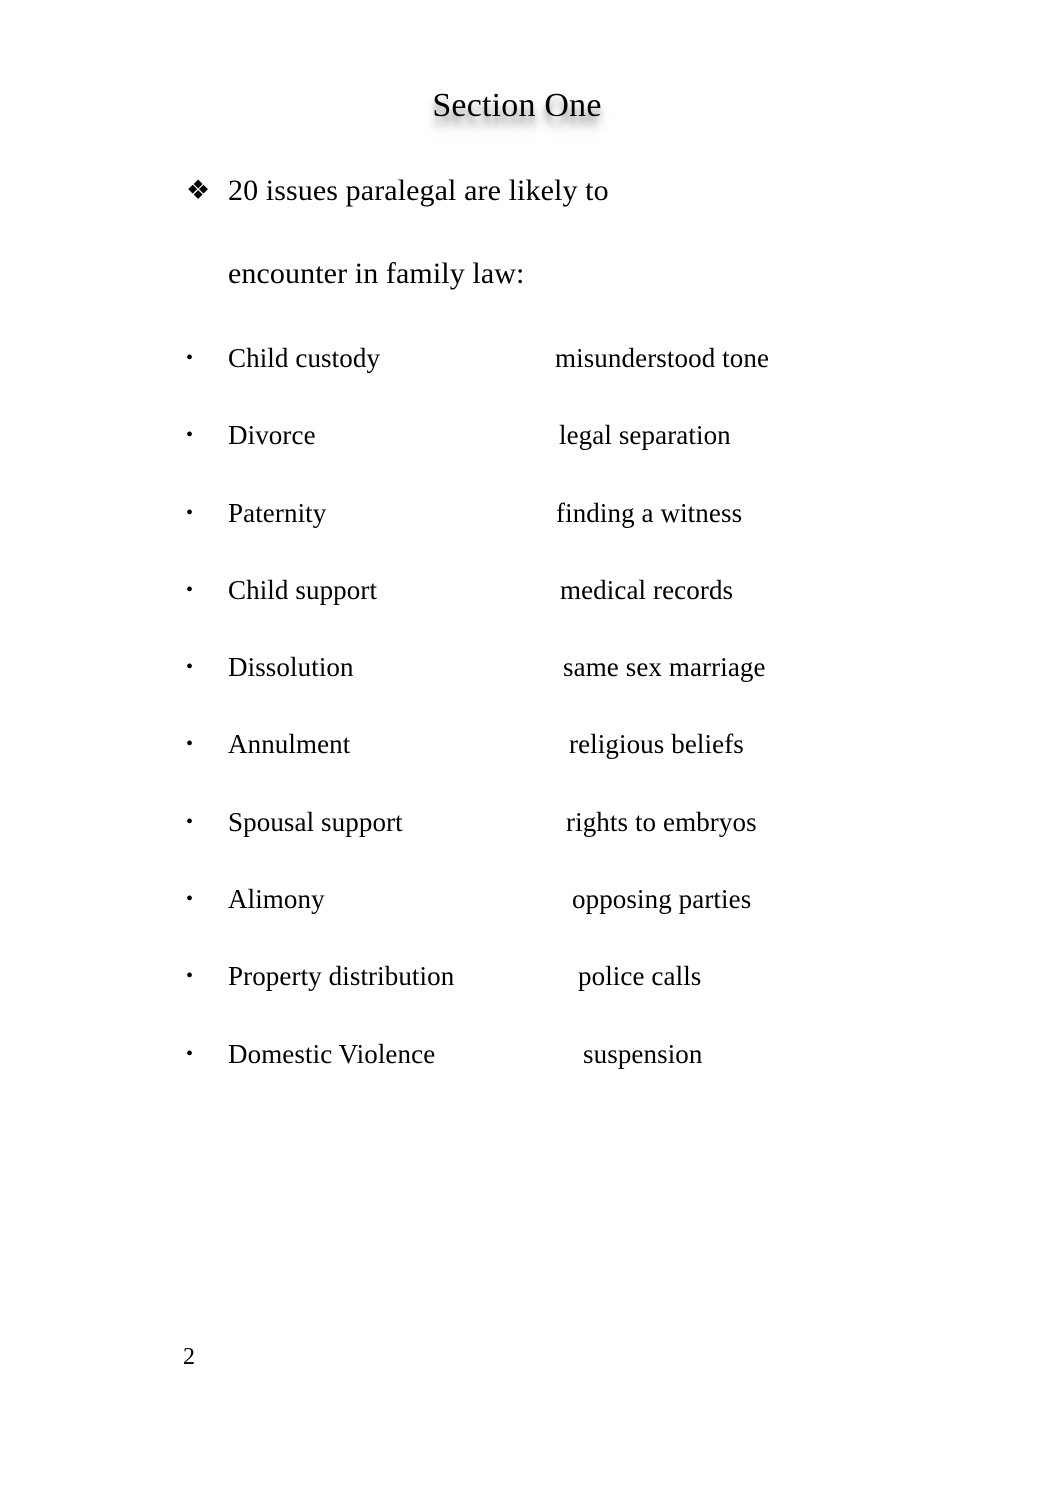 The image size is (1062, 1505). I want to click on issue-label: Paternity, so click(277, 512).